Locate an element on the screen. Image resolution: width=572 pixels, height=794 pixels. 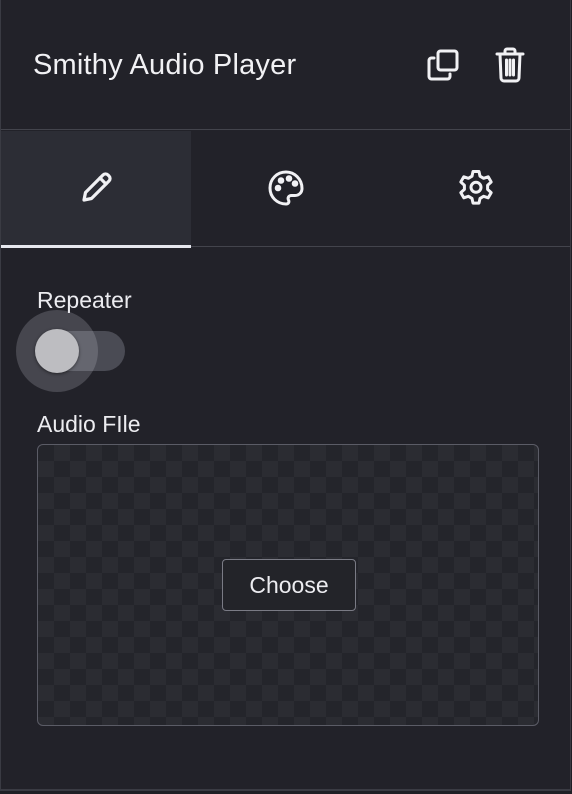
palette-icon is located at coordinates (286, 188).